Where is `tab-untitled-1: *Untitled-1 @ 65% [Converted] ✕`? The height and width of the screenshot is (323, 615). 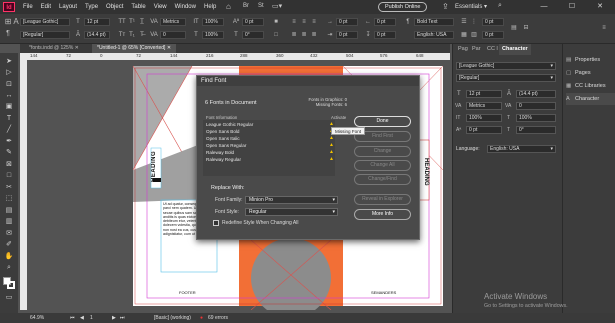
tab-untitled-1: *Untitled-1 @ 65% [Converted] ✕ is located at coordinates (134, 48).